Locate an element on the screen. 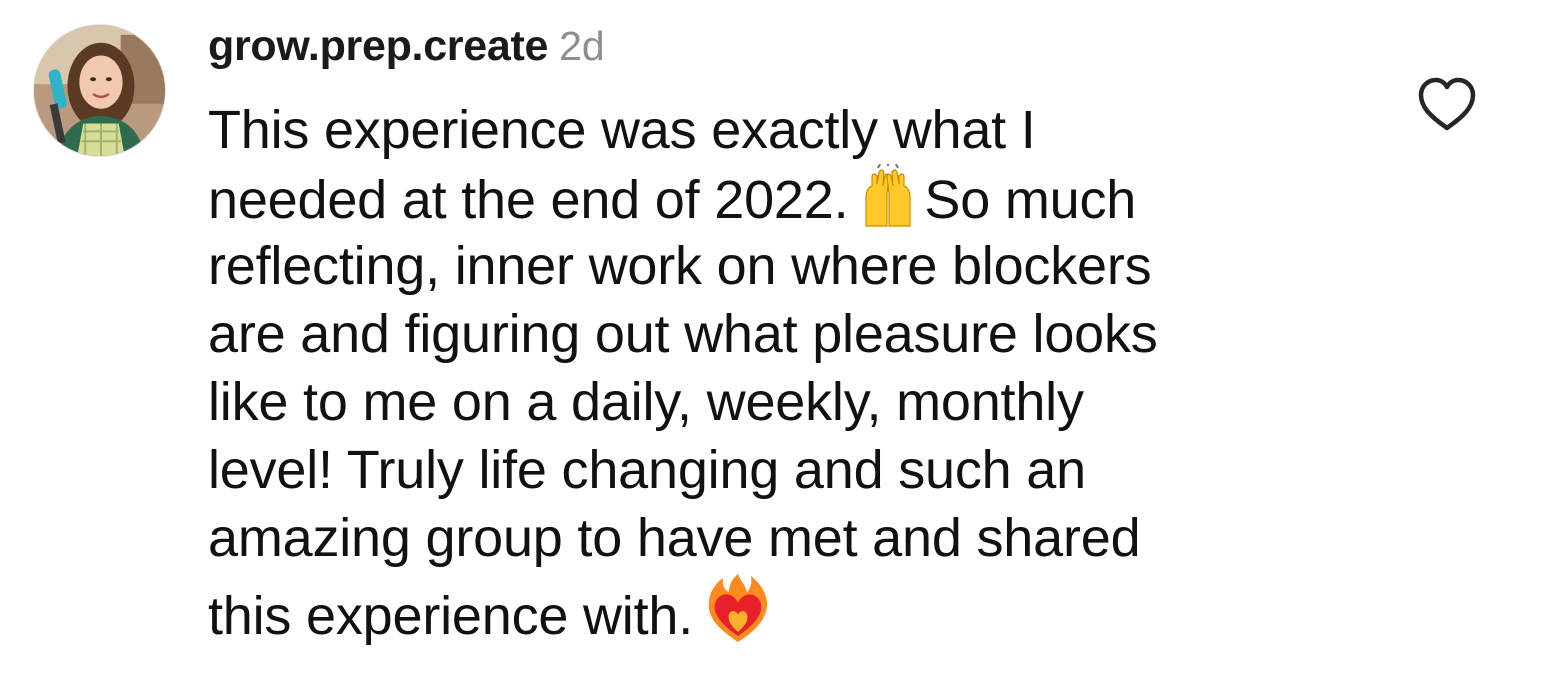  comment-line-with-emoji: this experience with. is located at coordinates (773, 609).